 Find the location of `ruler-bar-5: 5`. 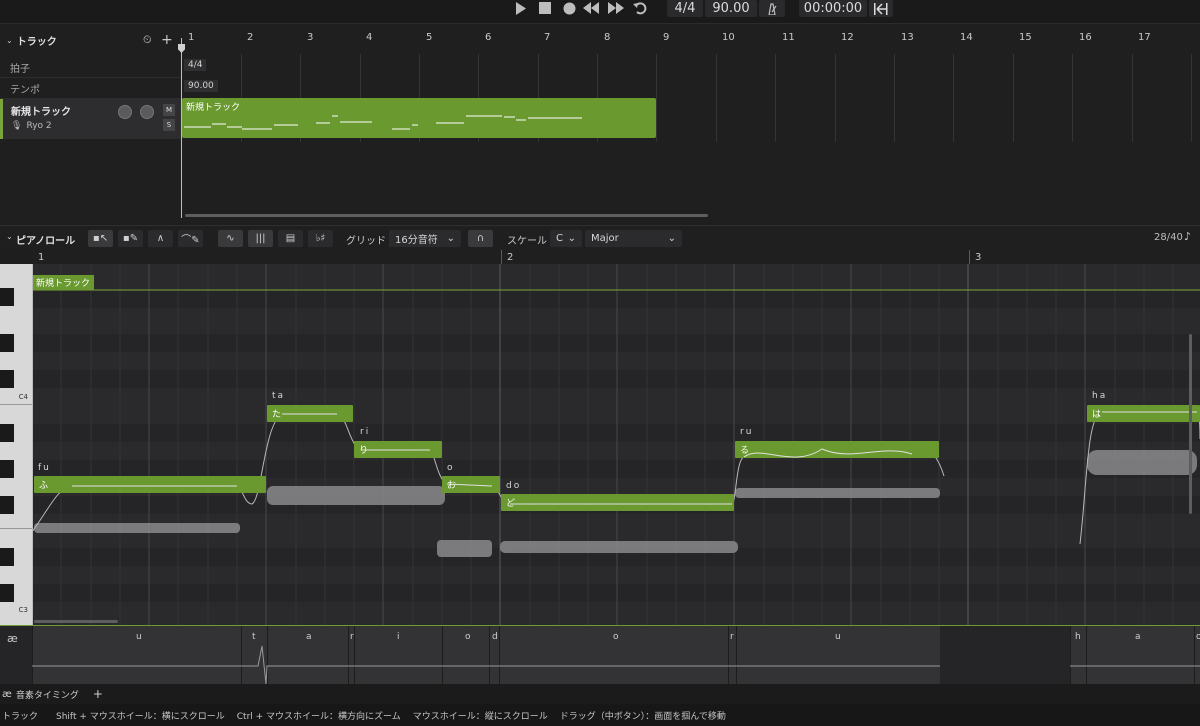

ruler-bar-5: 5 is located at coordinates (429, 37).